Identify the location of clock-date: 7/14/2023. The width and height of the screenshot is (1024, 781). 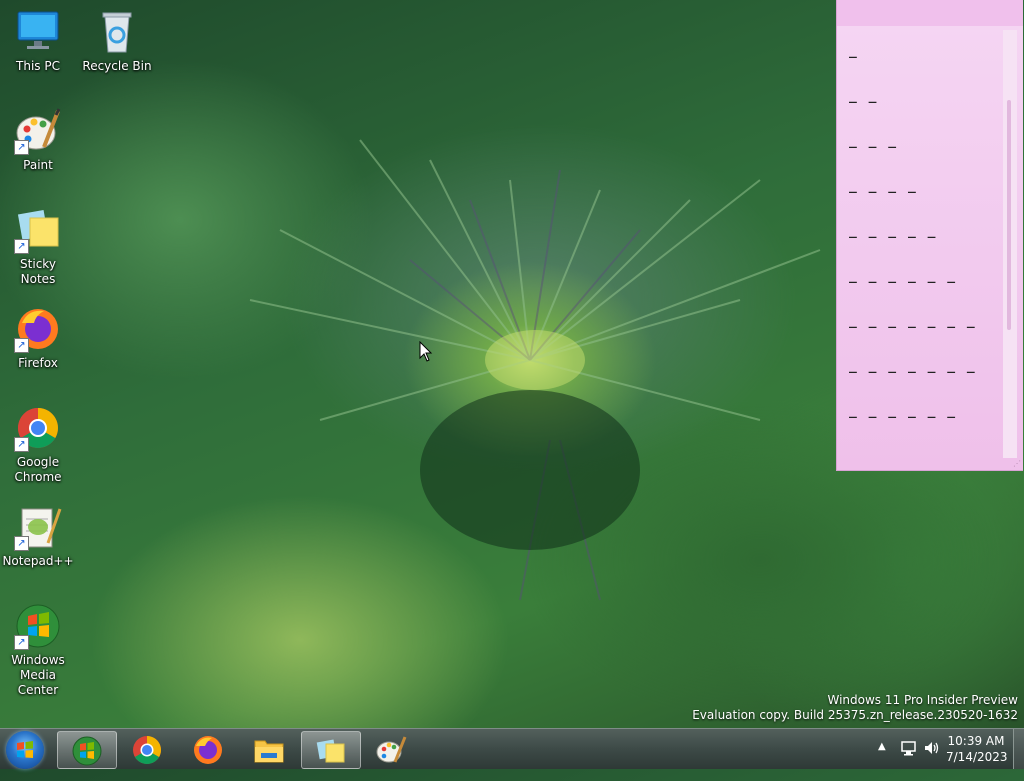
(977, 757).